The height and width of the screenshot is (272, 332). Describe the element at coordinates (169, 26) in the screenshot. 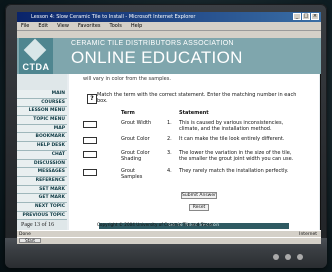

I see `menu-bar: File Edit View Favorites Tools Help` at that location.